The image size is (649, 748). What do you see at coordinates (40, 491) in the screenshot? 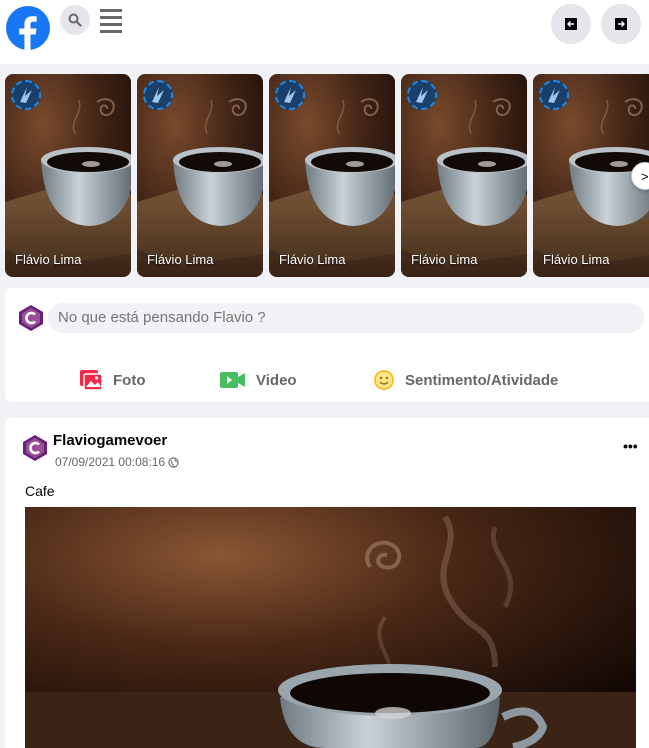
I see `post-text: Cafe` at bounding box center [40, 491].